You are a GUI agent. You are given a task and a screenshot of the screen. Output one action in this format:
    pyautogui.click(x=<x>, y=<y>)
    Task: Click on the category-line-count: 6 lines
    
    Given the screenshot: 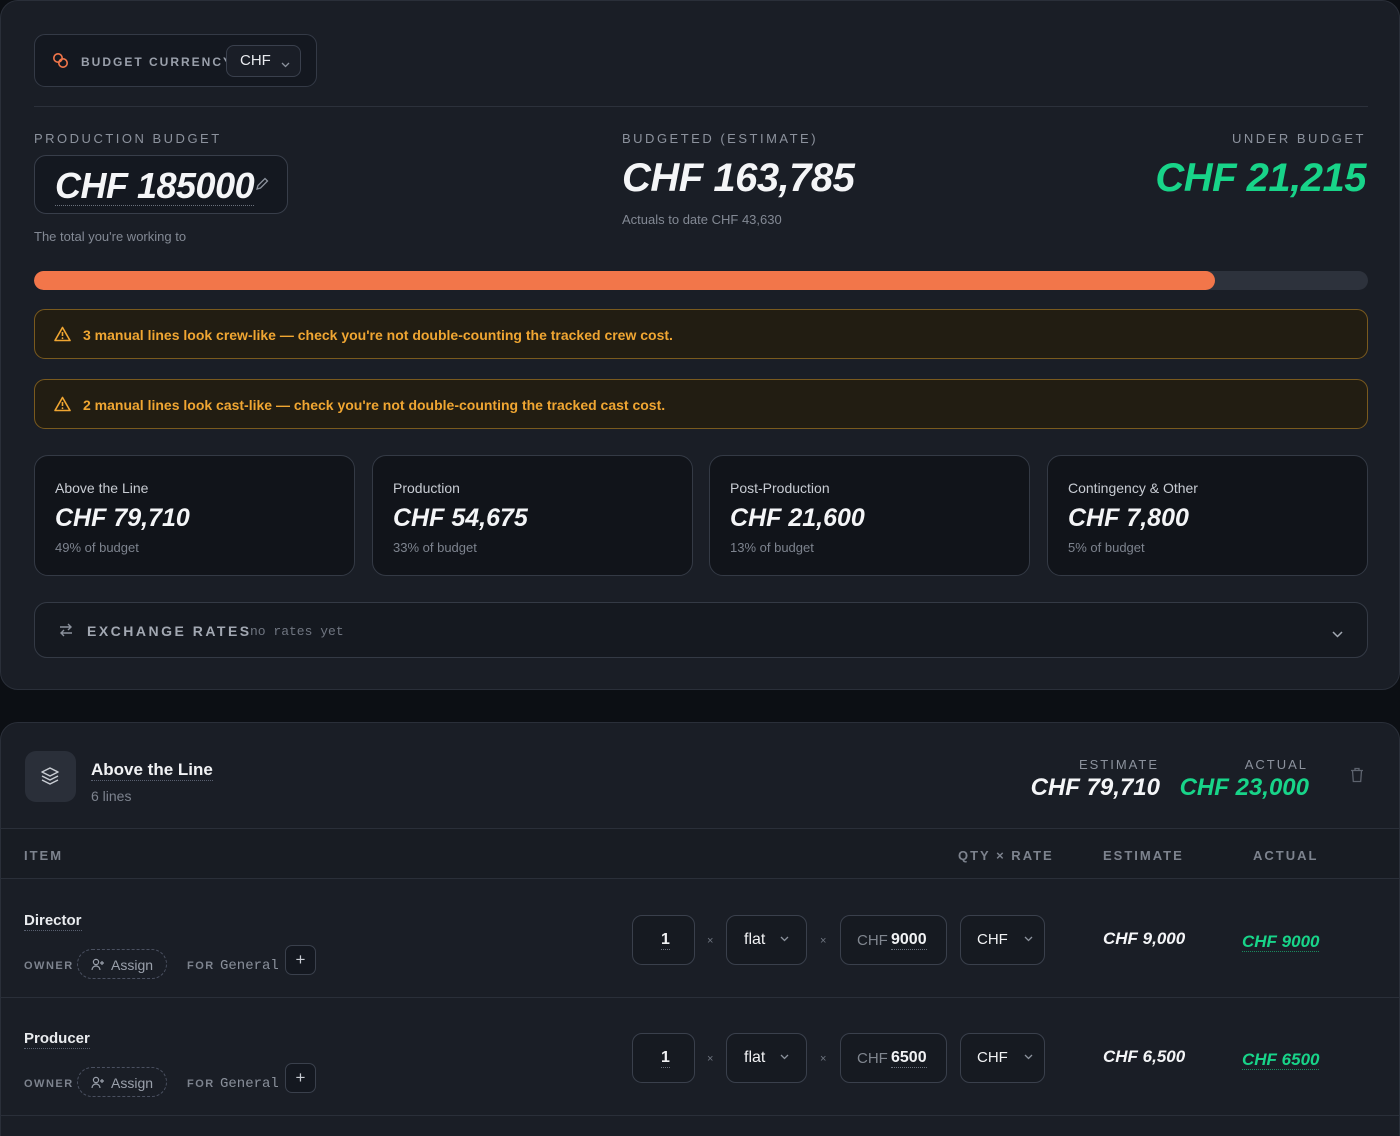 What is the action you would take?
    pyautogui.click(x=111, y=796)
    